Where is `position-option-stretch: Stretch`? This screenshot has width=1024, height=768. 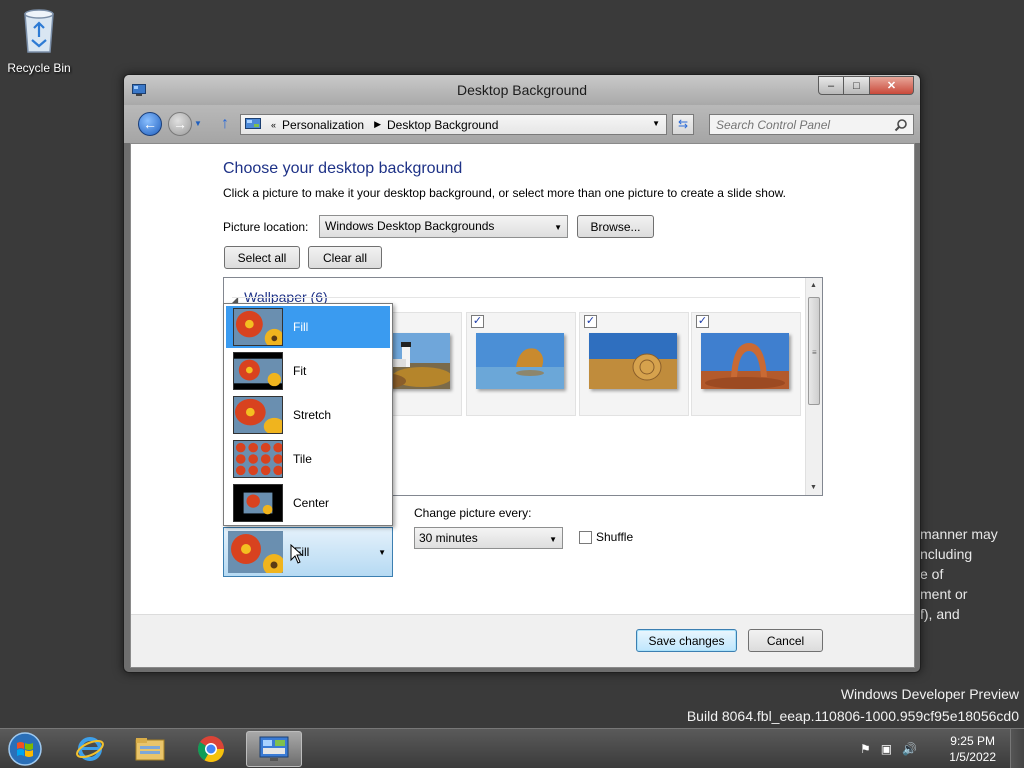 position-option-stretch: Stretch is located at coordinates (308, 415).